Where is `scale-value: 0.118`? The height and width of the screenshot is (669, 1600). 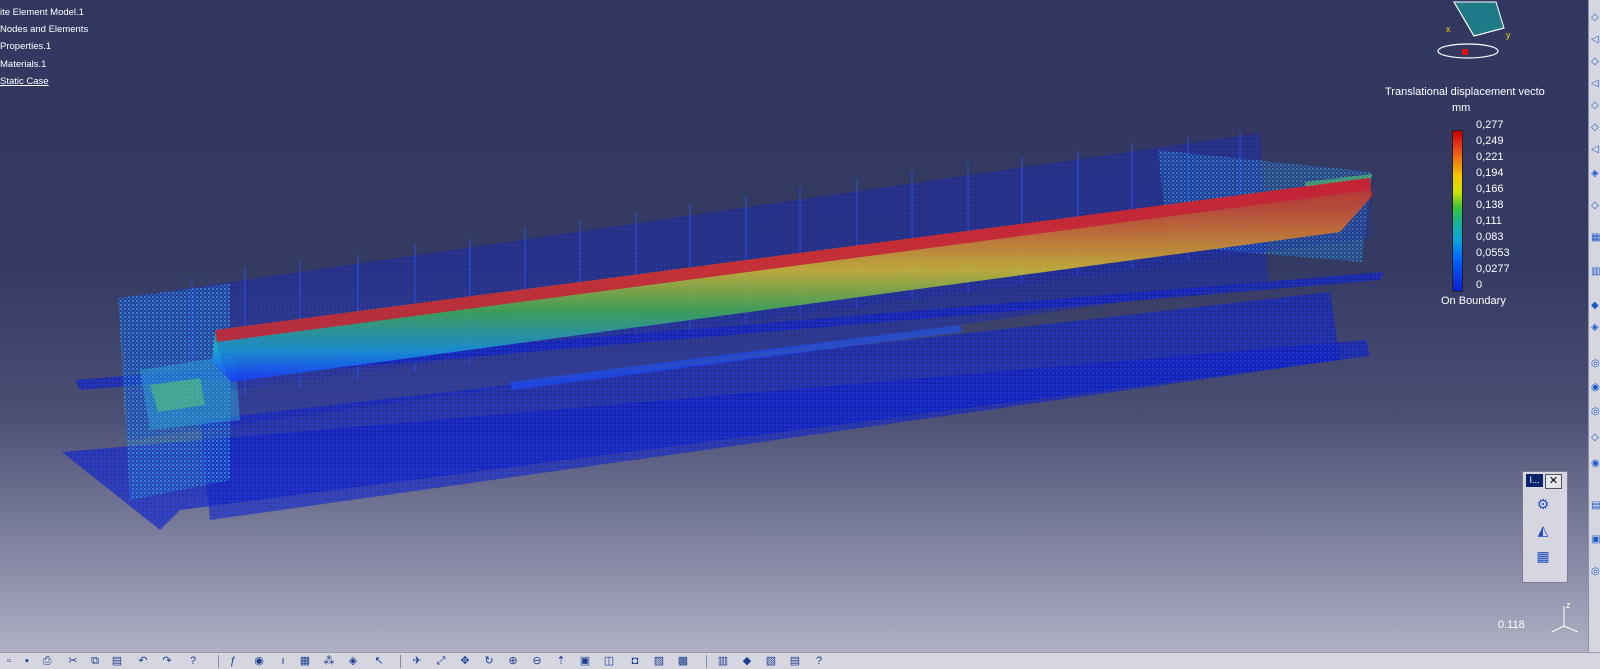 scale-value: 0.118 is located at coordinates (1511, 625).